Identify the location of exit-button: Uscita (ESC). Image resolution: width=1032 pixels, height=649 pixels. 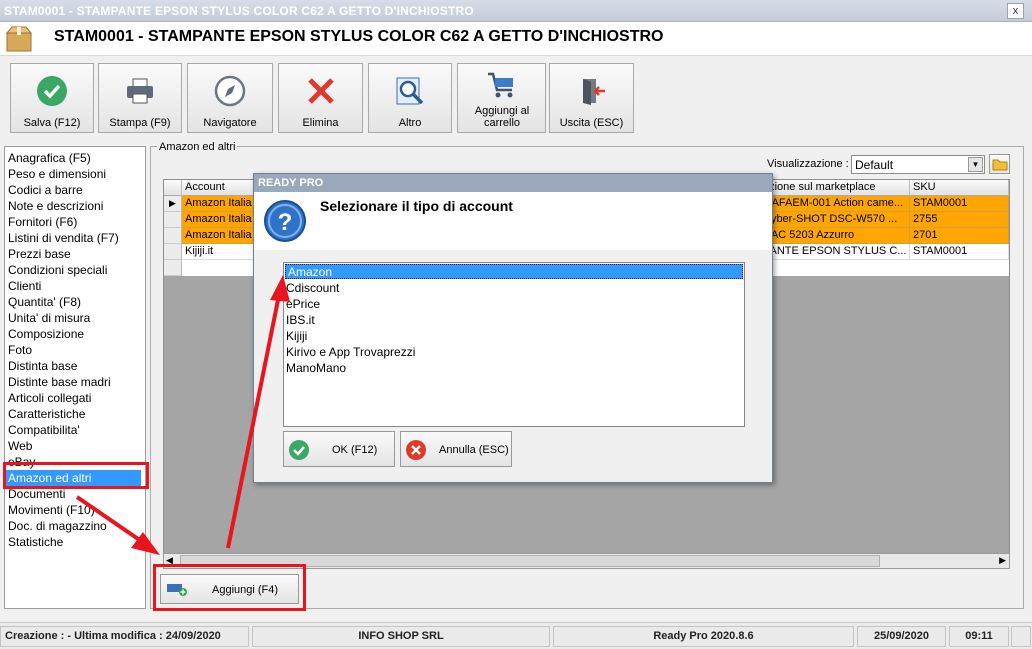
(591, 98).